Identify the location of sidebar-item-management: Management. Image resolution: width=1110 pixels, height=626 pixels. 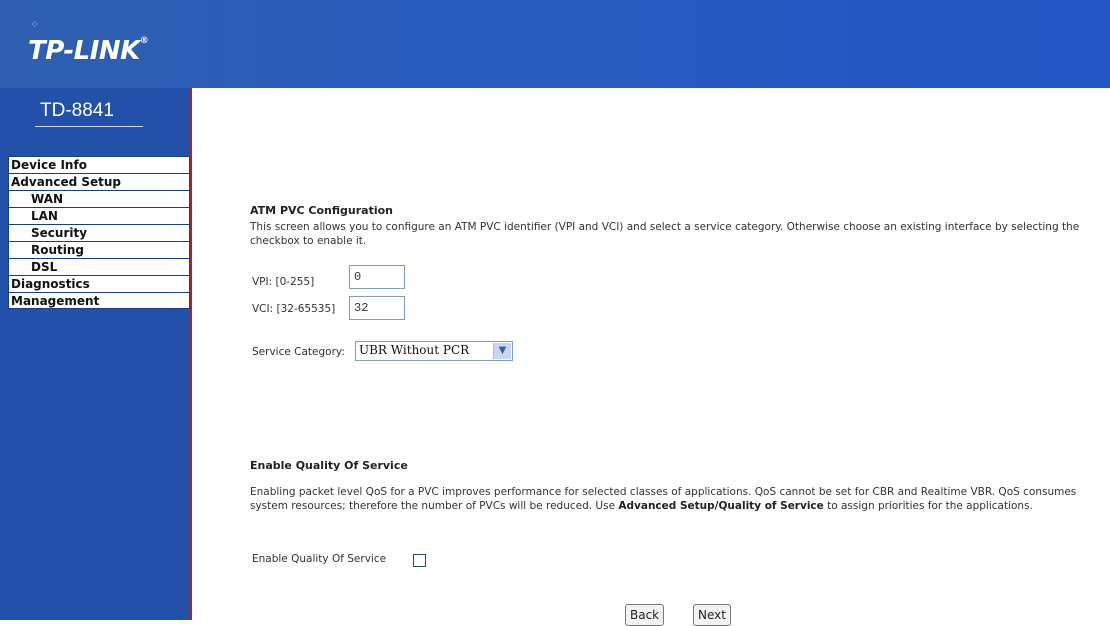
(99, 300).